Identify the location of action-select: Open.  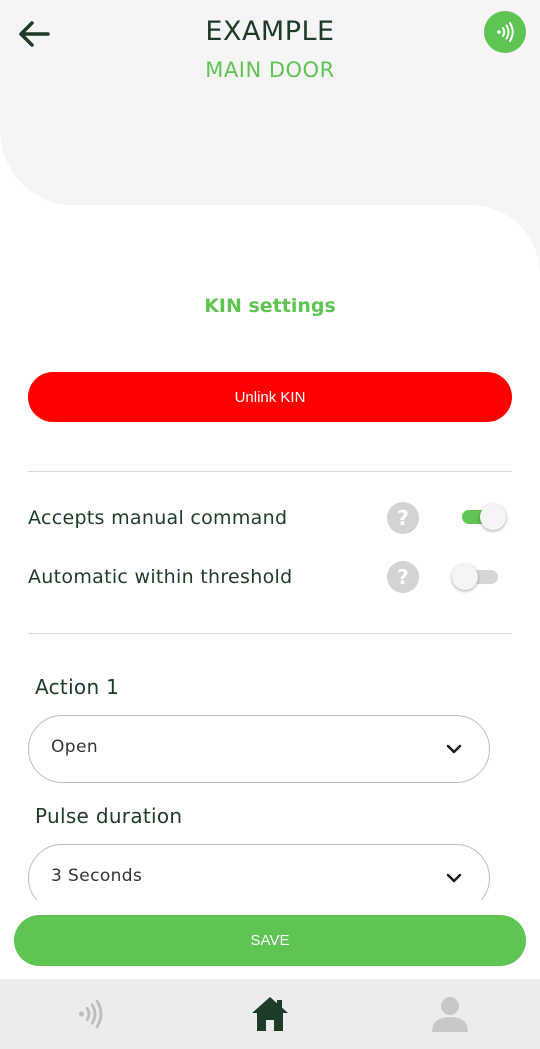
(259, 749).